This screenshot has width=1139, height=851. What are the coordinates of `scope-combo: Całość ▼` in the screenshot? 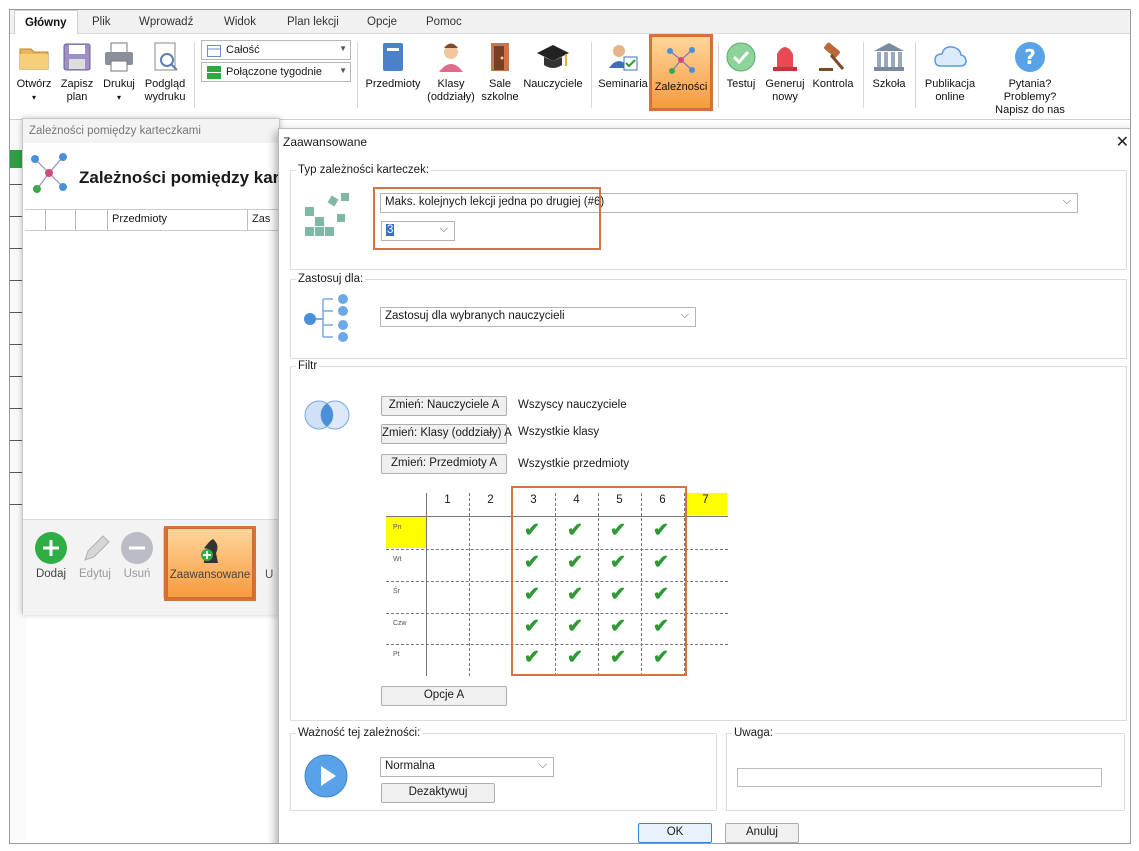 It's located at (276, 50).